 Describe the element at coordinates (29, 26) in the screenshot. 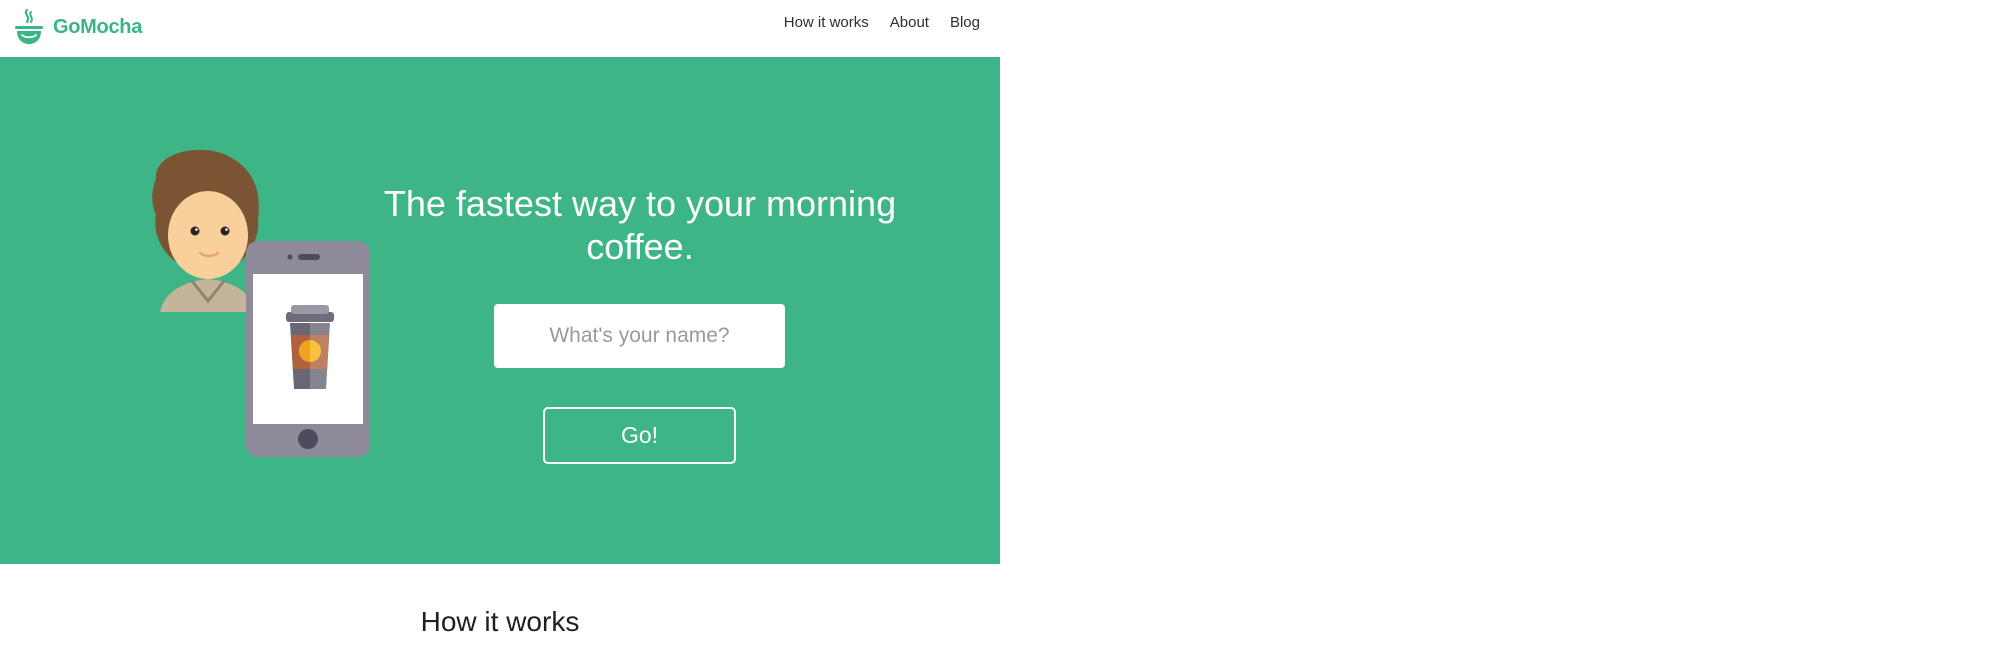

I see `steaming-cup-icon` at that location.